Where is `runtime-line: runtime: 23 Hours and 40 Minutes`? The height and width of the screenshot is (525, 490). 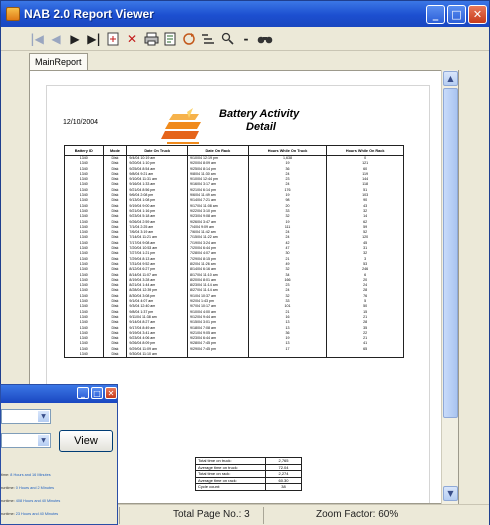 runtime-line: runtime: 23 Hours and 40 Minutes is located at coordinates (29, 514).